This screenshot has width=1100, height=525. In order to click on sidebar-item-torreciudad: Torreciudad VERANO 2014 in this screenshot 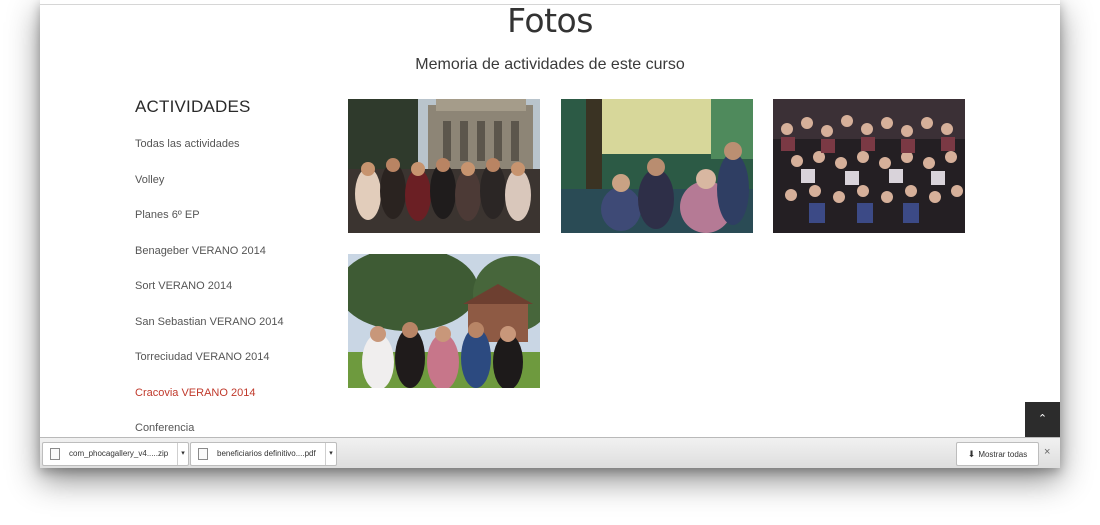, I will do `click(202, 357)`.